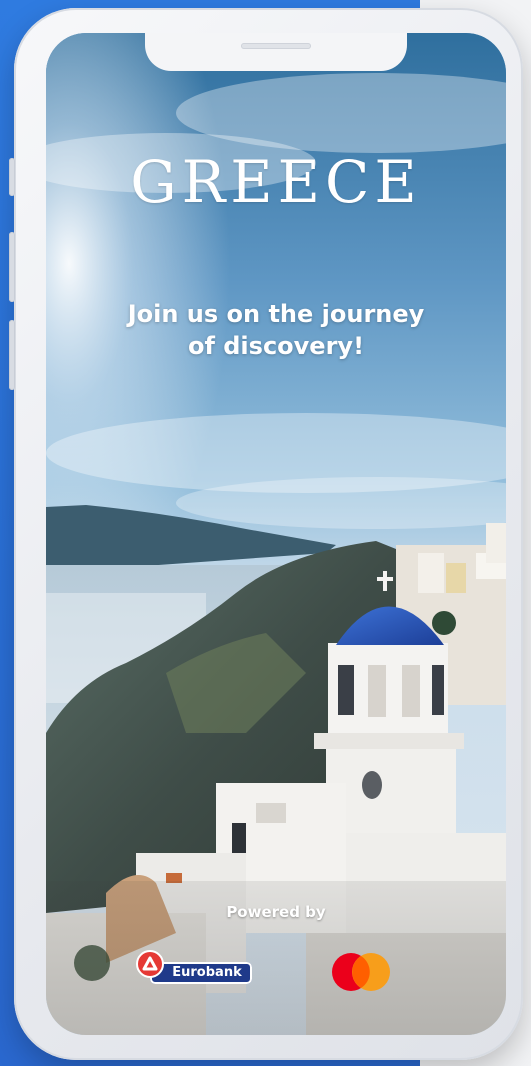 The image size is (531, 1066). I want to click on phone-speaker, so click(276, 46).